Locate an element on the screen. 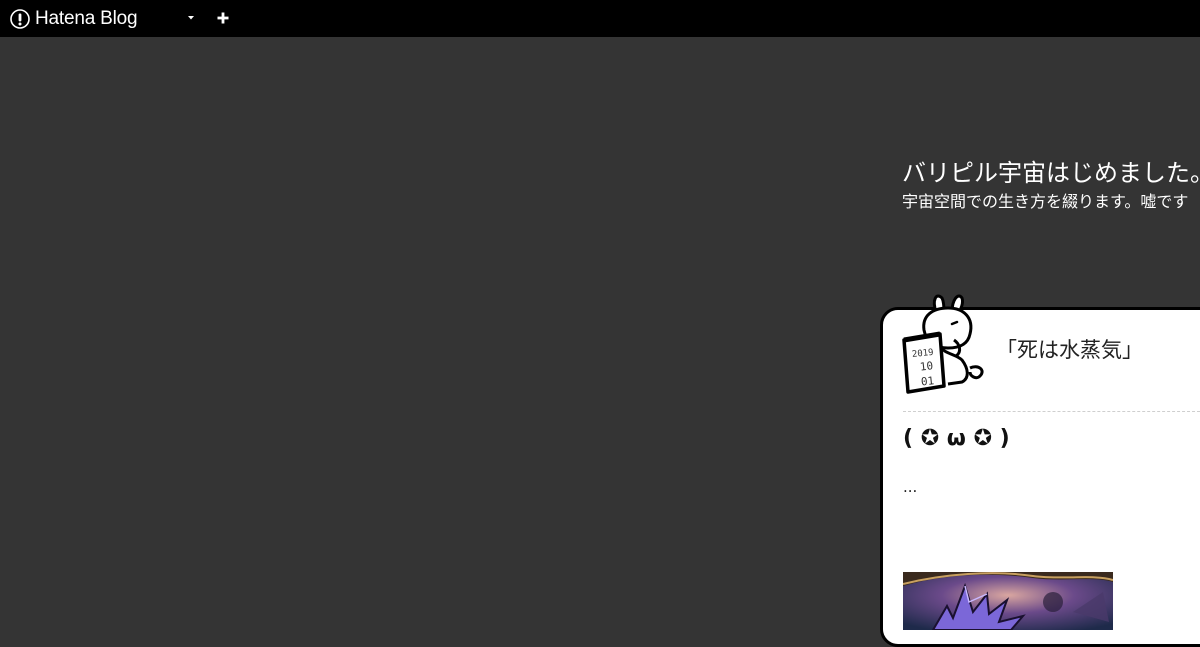 The width and height of the screenshot is (1200, 647). blog-description: 宇宙空間での生き方を綴ります。嘘です is located at coordinates (1045, 201).